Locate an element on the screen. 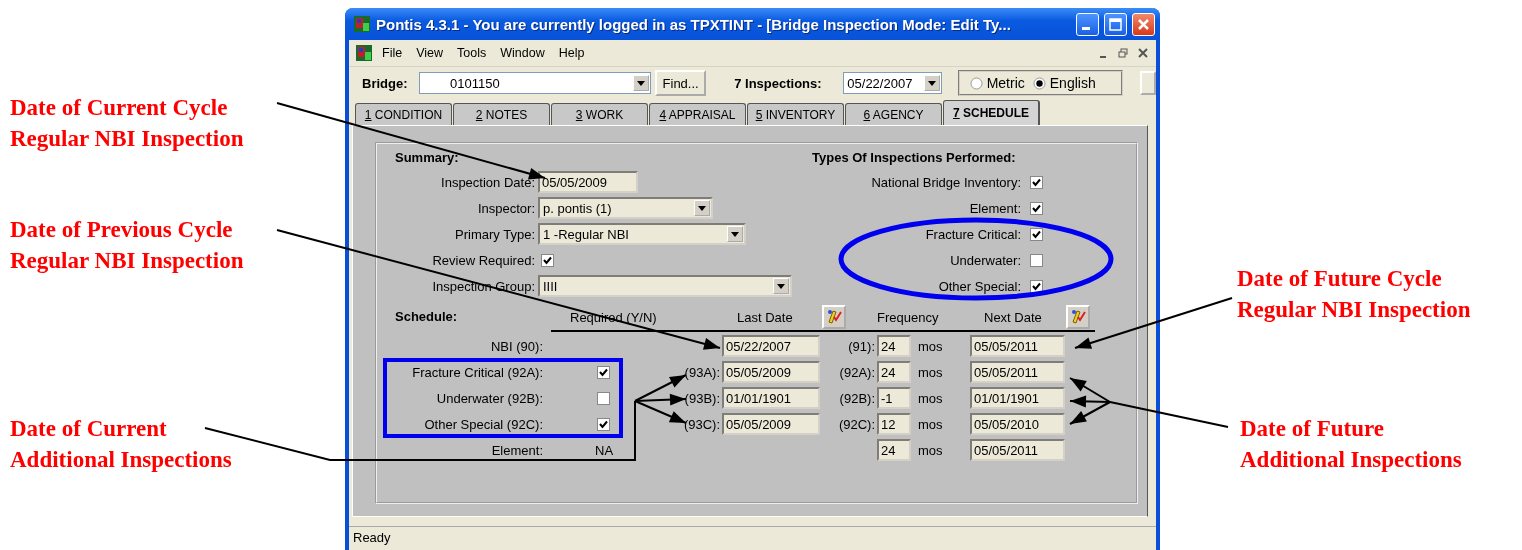  row-label: Other Special (92C): is located at coordinates (483, 424).